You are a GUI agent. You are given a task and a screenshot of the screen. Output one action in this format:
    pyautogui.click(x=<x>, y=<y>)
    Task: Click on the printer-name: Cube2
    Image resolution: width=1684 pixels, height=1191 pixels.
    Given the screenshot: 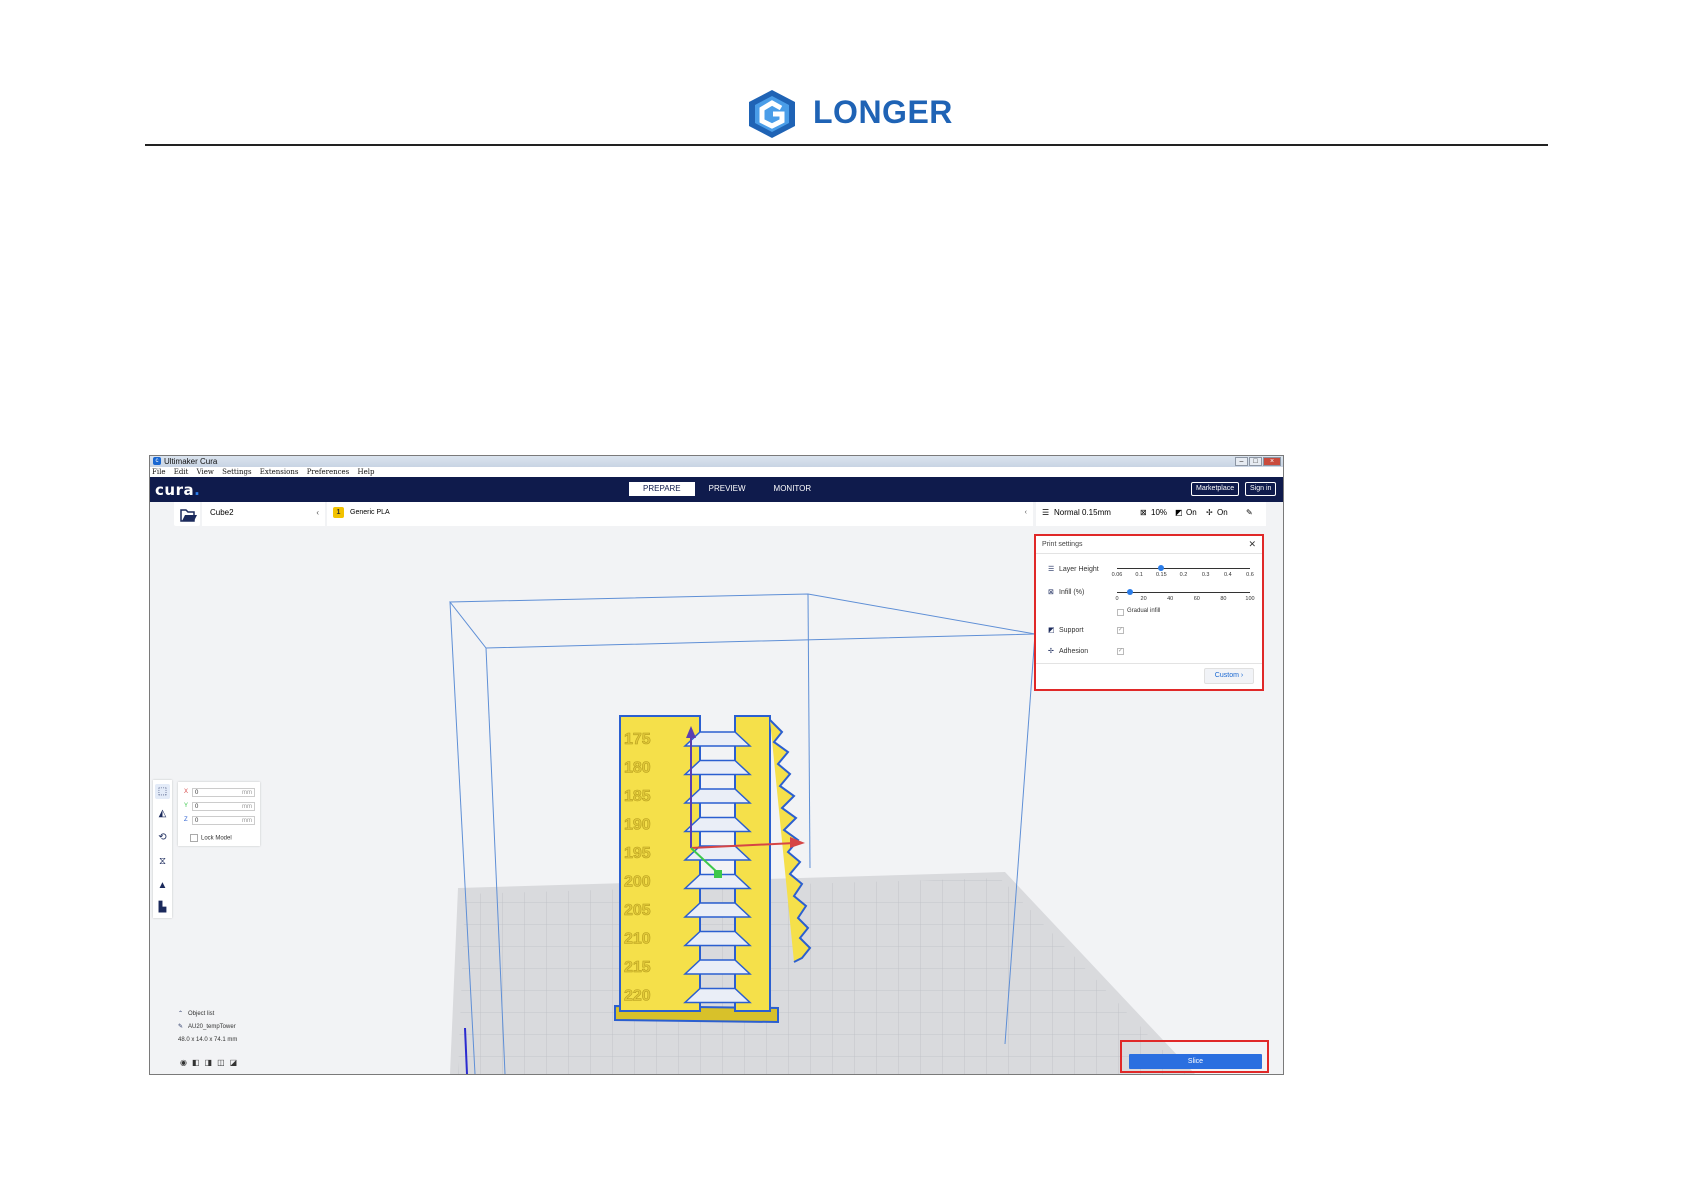 What is the action you would take?
    pyautogui.click(x=222, y=512)
    